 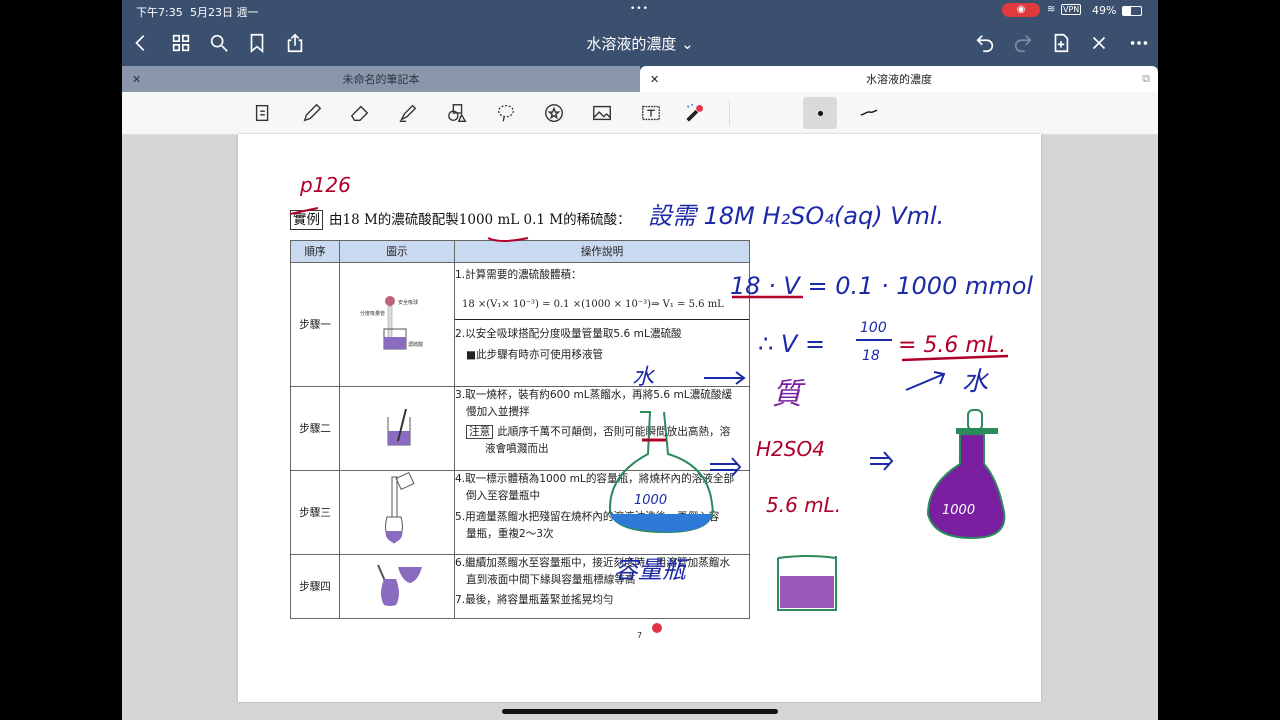 What do you see at coordinates (796, 216) in the screenshot?
I see `ink-setup: 設需 18M H₂SO₄(aq) Vml.` at bounding box center [796, 216].